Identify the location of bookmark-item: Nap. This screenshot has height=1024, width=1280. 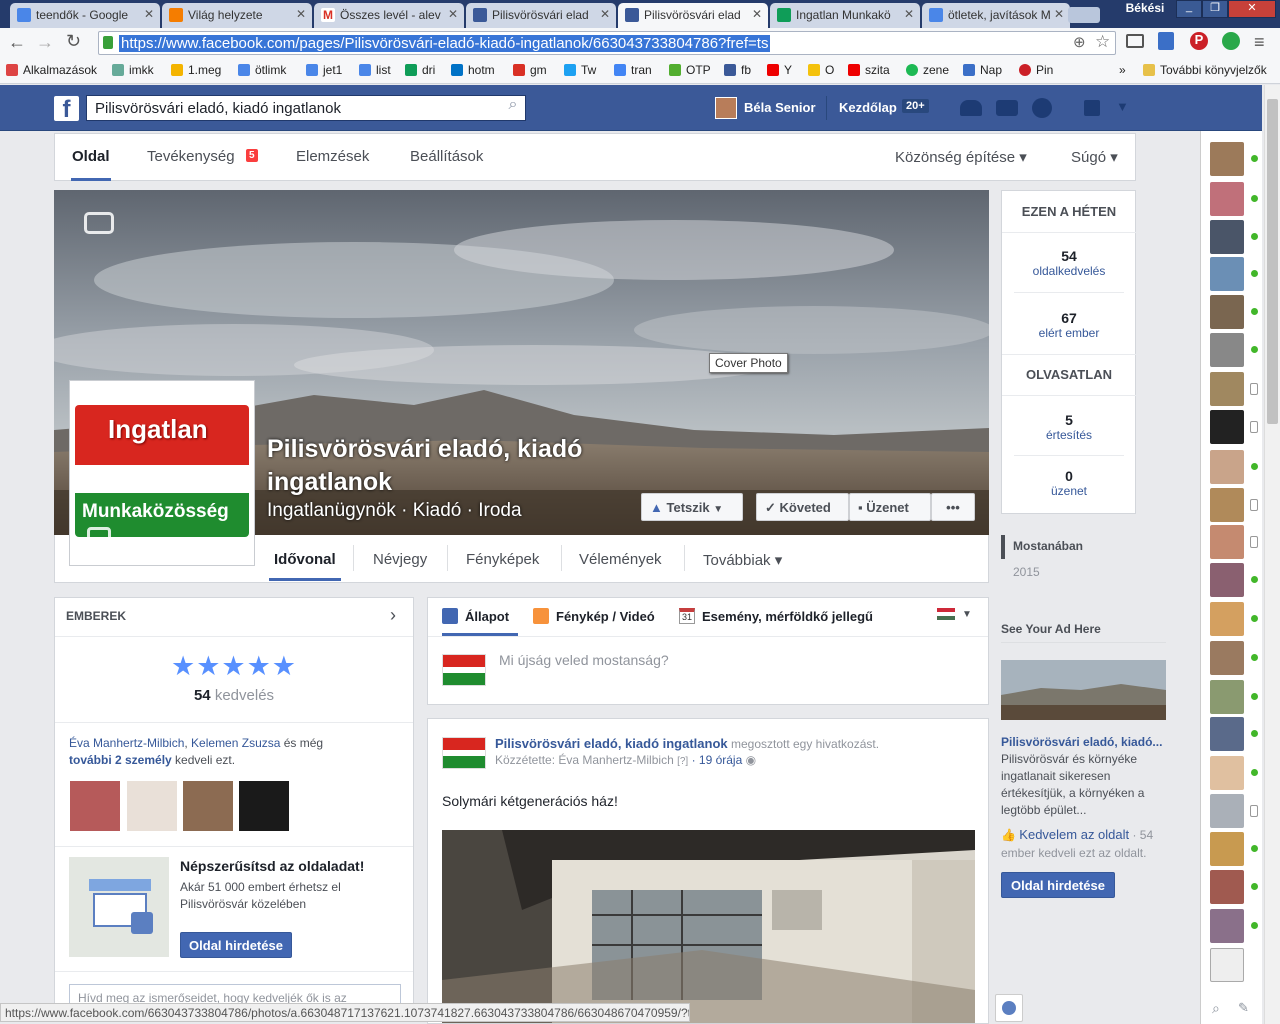
(982, 70).